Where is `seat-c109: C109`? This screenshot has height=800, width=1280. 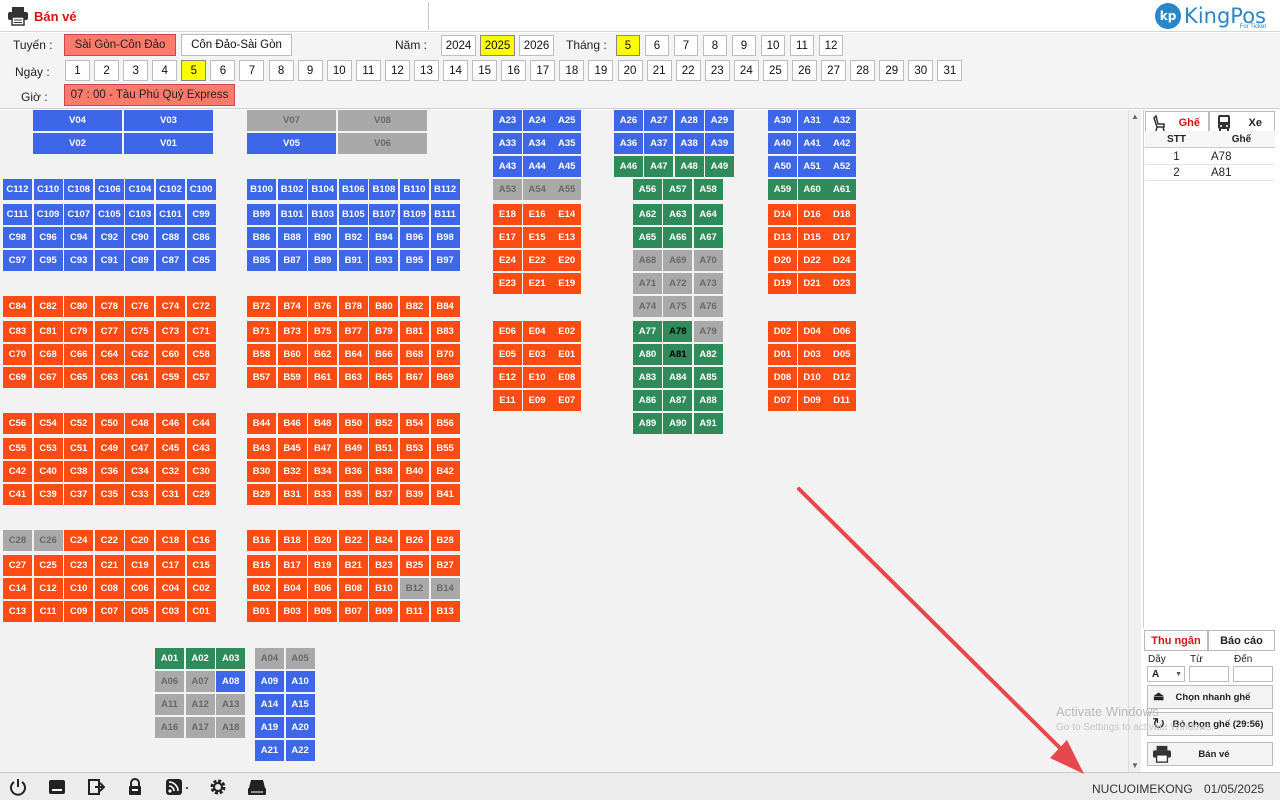 seat-c109: C109 is located at coordinates (48, 214).